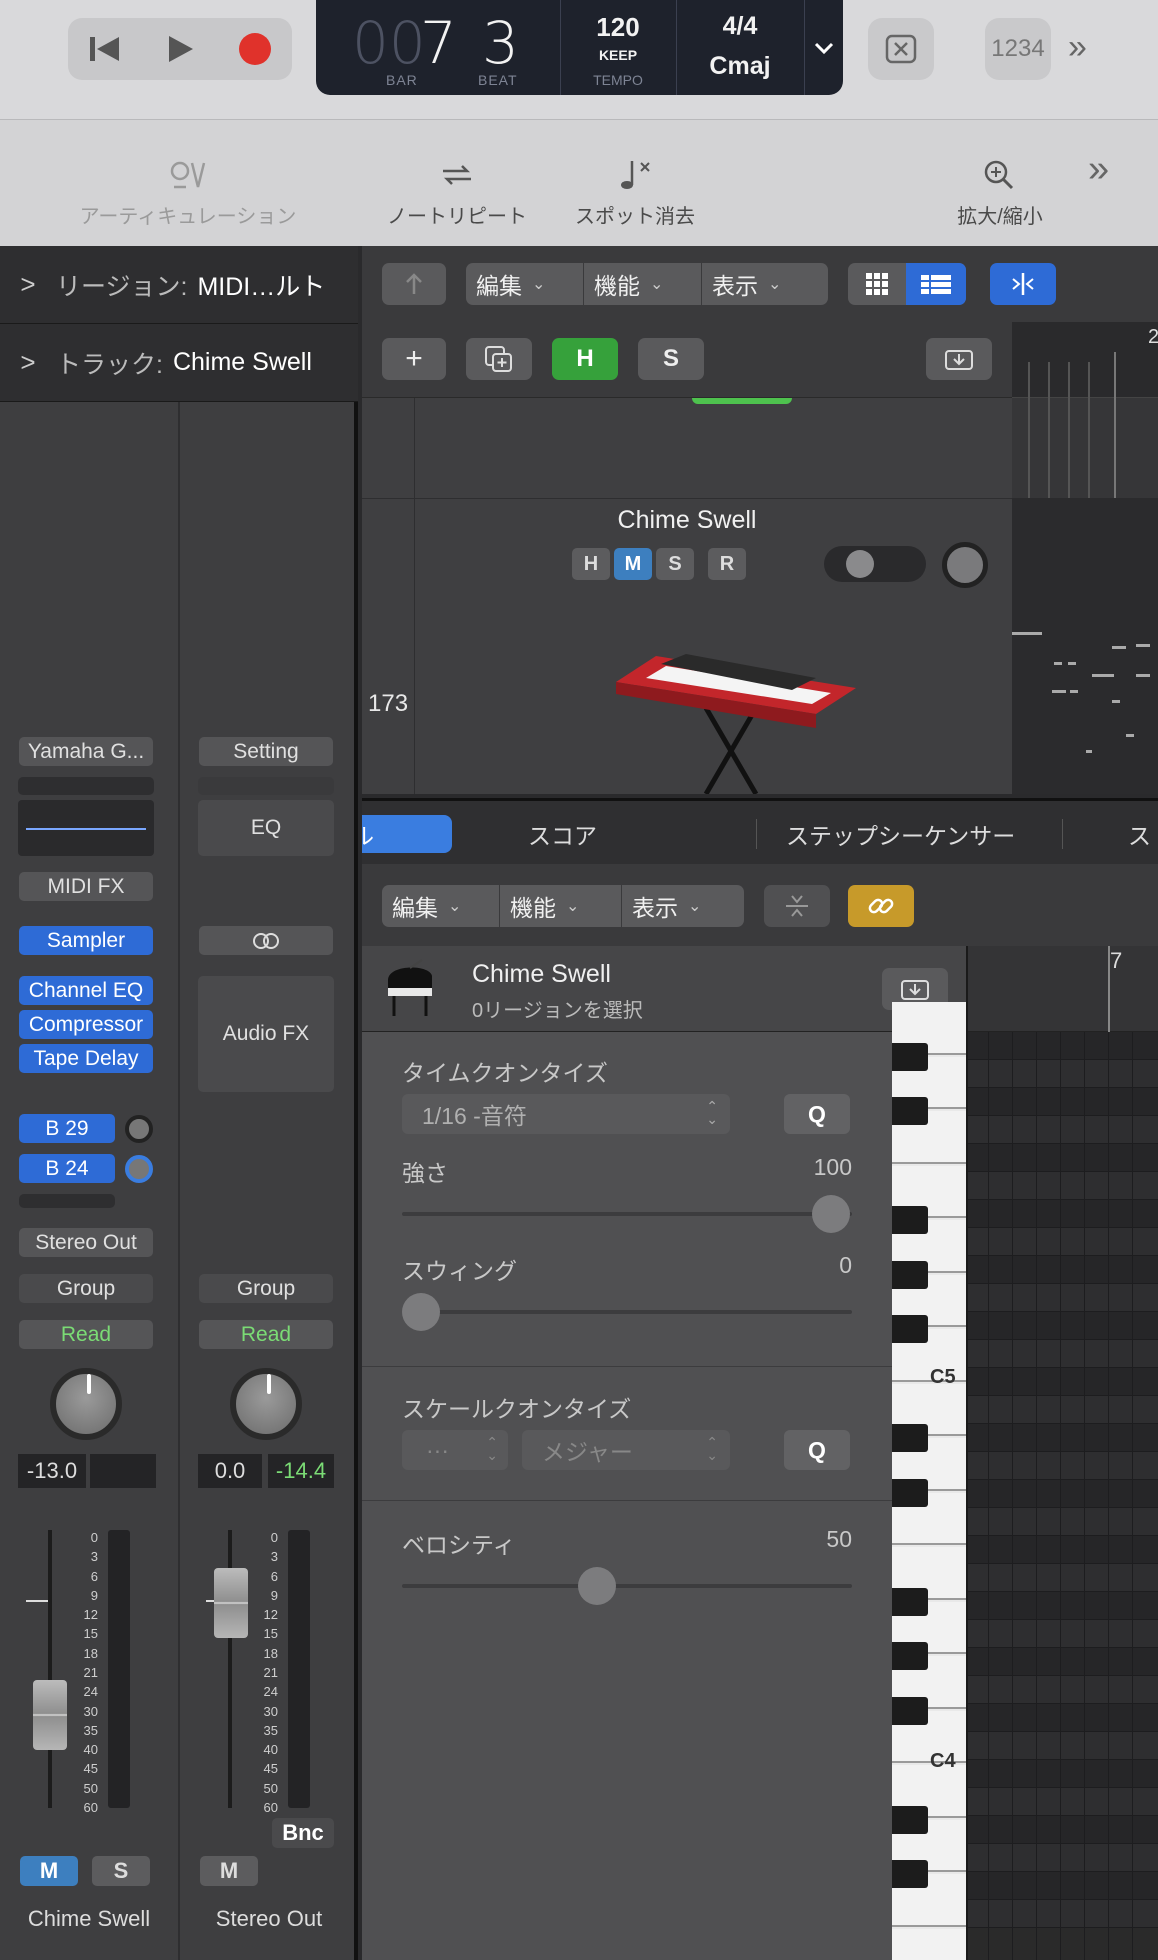 The image size is (1158, 1960). What do you see at coordinates (626, 1450) in the screenshot?
I see `scale-type-select: メジャー ⌃ ⌄` at bounding box center [626, 1450].